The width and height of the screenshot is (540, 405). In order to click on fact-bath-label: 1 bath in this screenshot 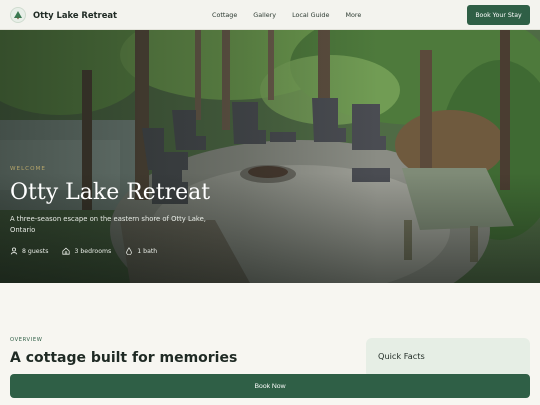, I will do `click(147, 251)`.